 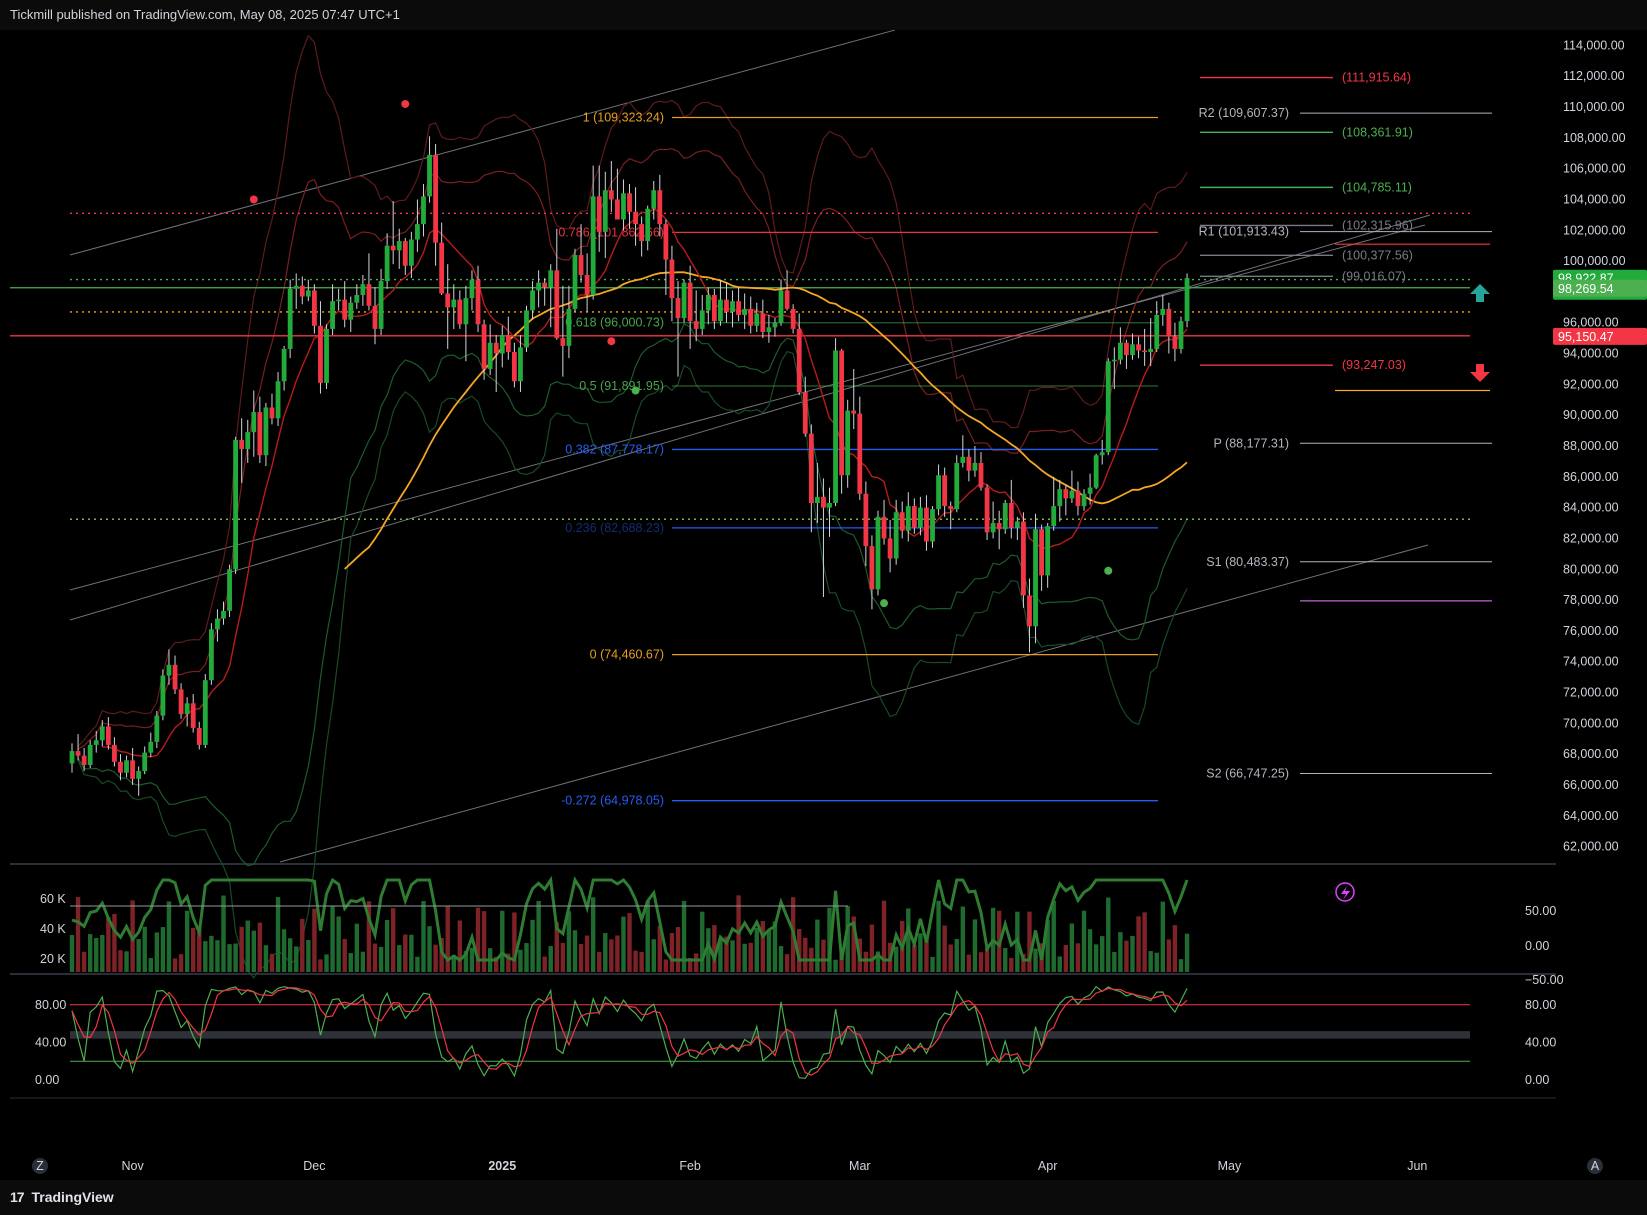 I want to click on time-axis-label: Mar, so click(x=860, y=1166).